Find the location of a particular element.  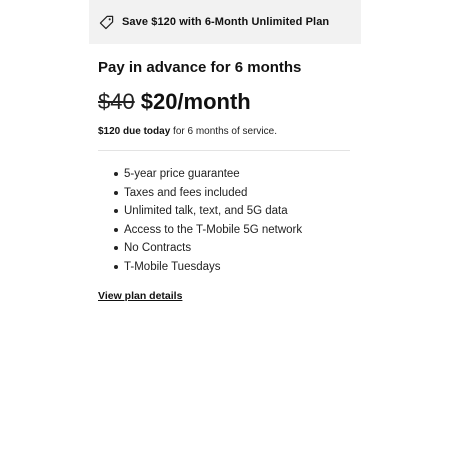

promo-text: Save $120 with 6-Month Unlimited Plan is located at coordinates (226, 22).